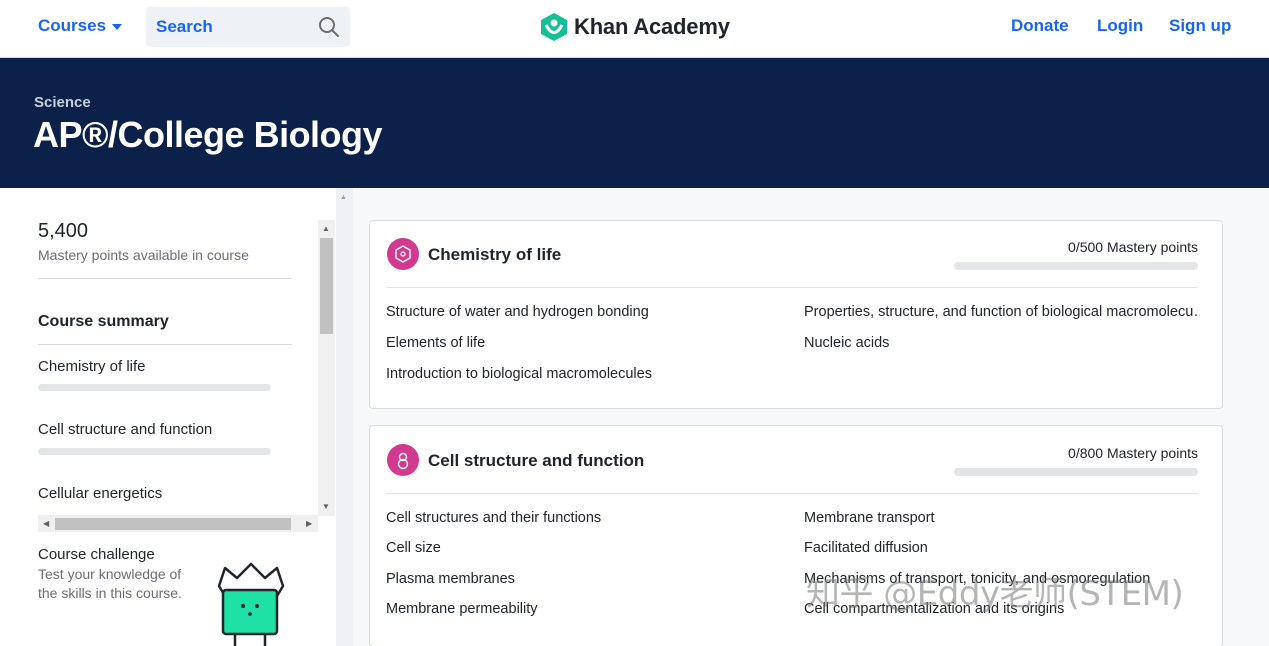 Image resolution: width=1269 pixels, height=646 pixels. Describe the element at coordinates (103, 321) in the screenshot. I see `course-summary-title: Course summary` at that location.